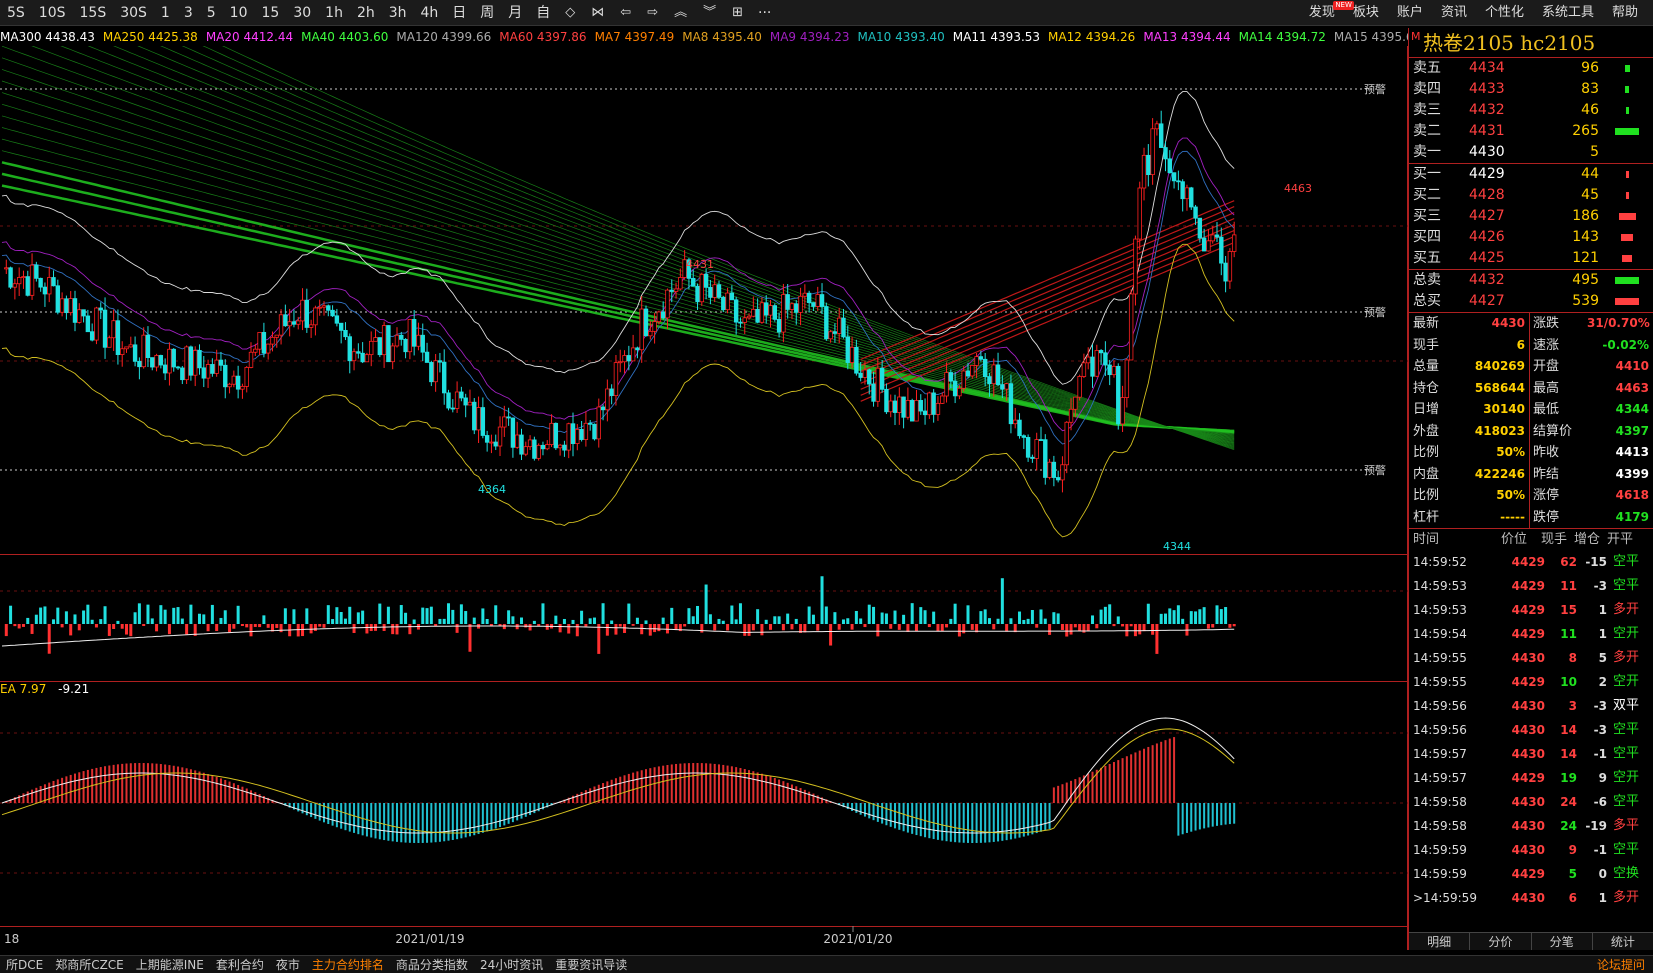 Image resolution: width=1653 pixels, height=973 pixels. Describe the element at coordinates (211, 13) in the screenshot. I see `period-6-button: 5` at that location.